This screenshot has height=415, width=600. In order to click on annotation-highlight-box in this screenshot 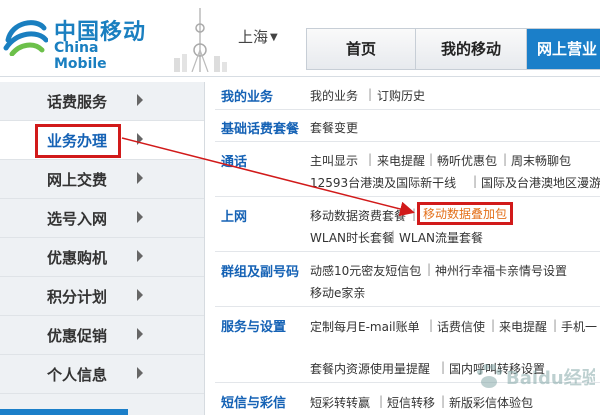, I will do `click(78, 141)`.